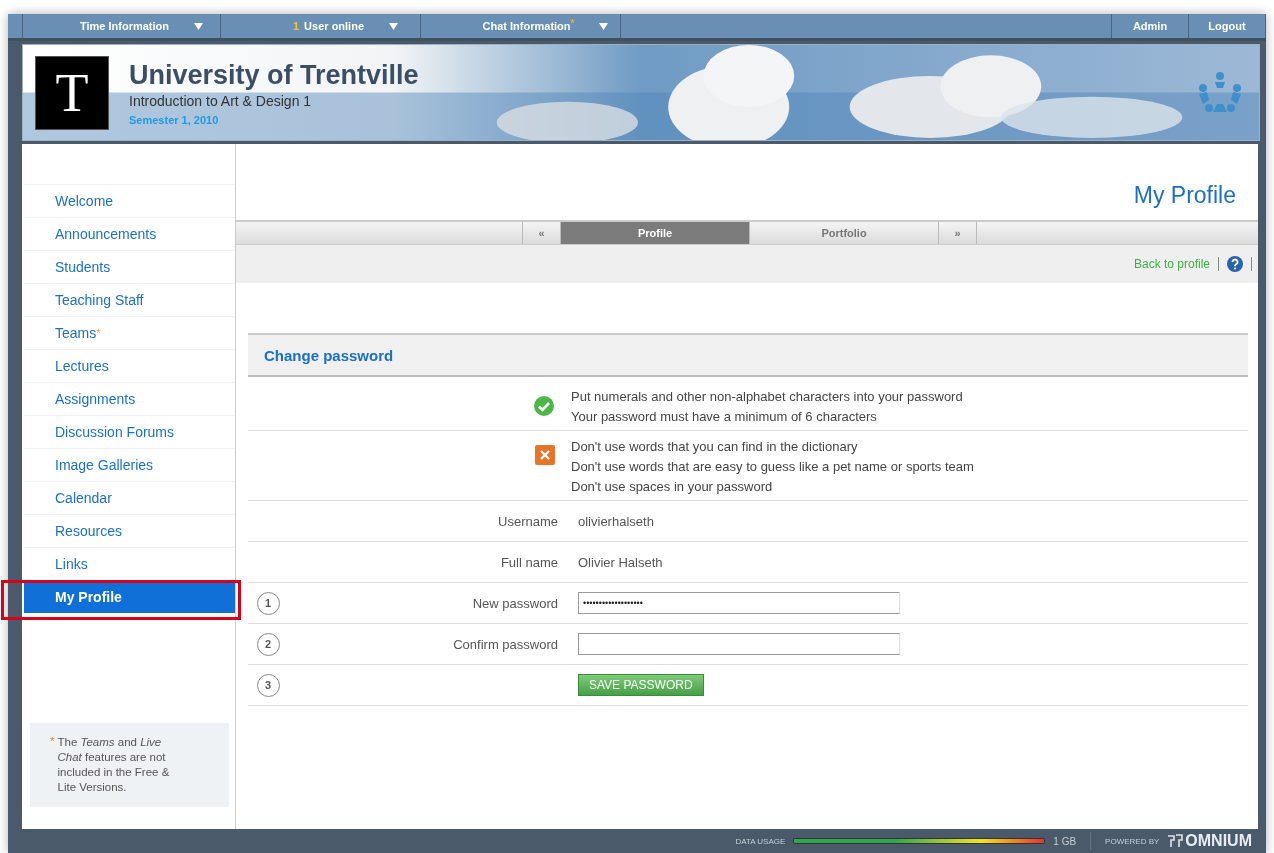  I want to click on top-menu: Chat Information*, so click(521, 26).